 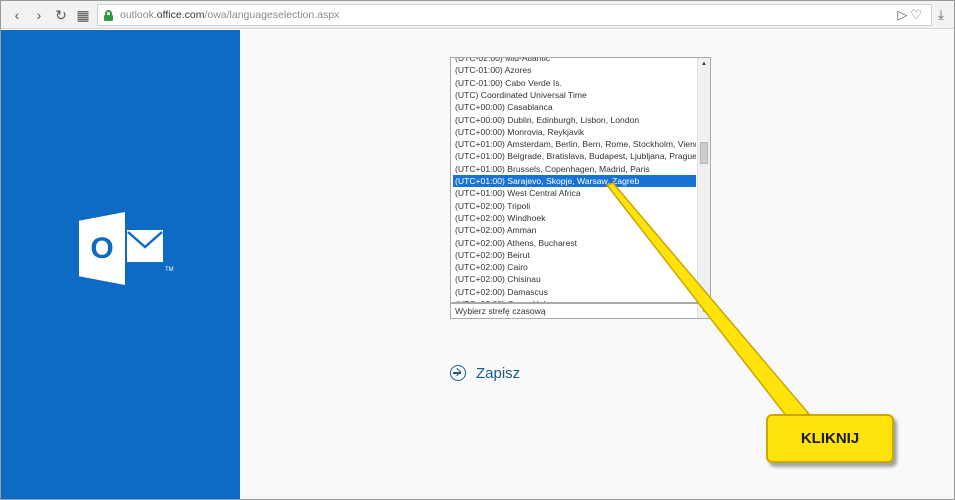 I want to click on timezone-option: (UTC+02:00) Damascus, so click(x=574, y=292).